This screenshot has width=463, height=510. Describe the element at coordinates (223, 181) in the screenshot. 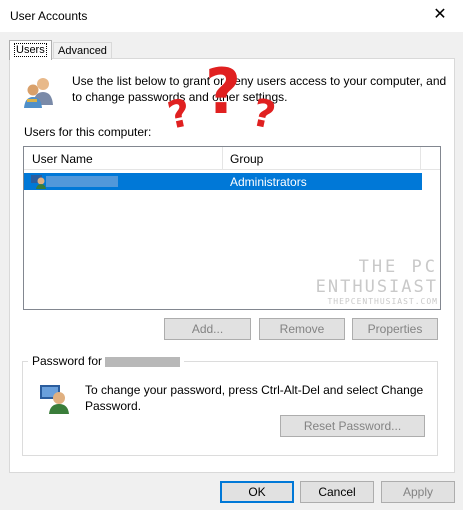

I see `table-row: Administrators` at that location.